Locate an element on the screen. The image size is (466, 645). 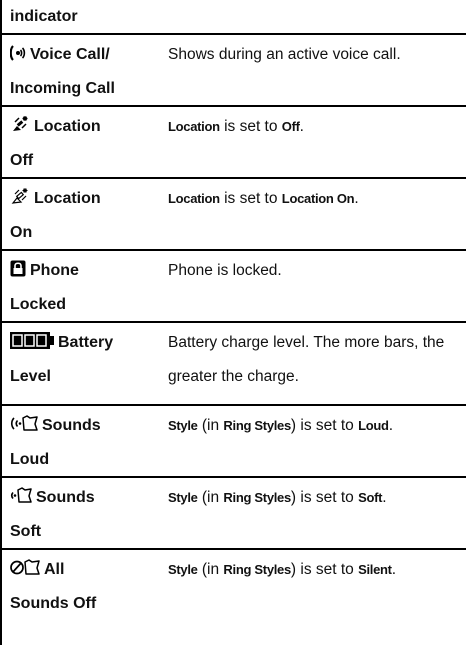
indicator-name-line2: Off is located at coordinates (22, 160).